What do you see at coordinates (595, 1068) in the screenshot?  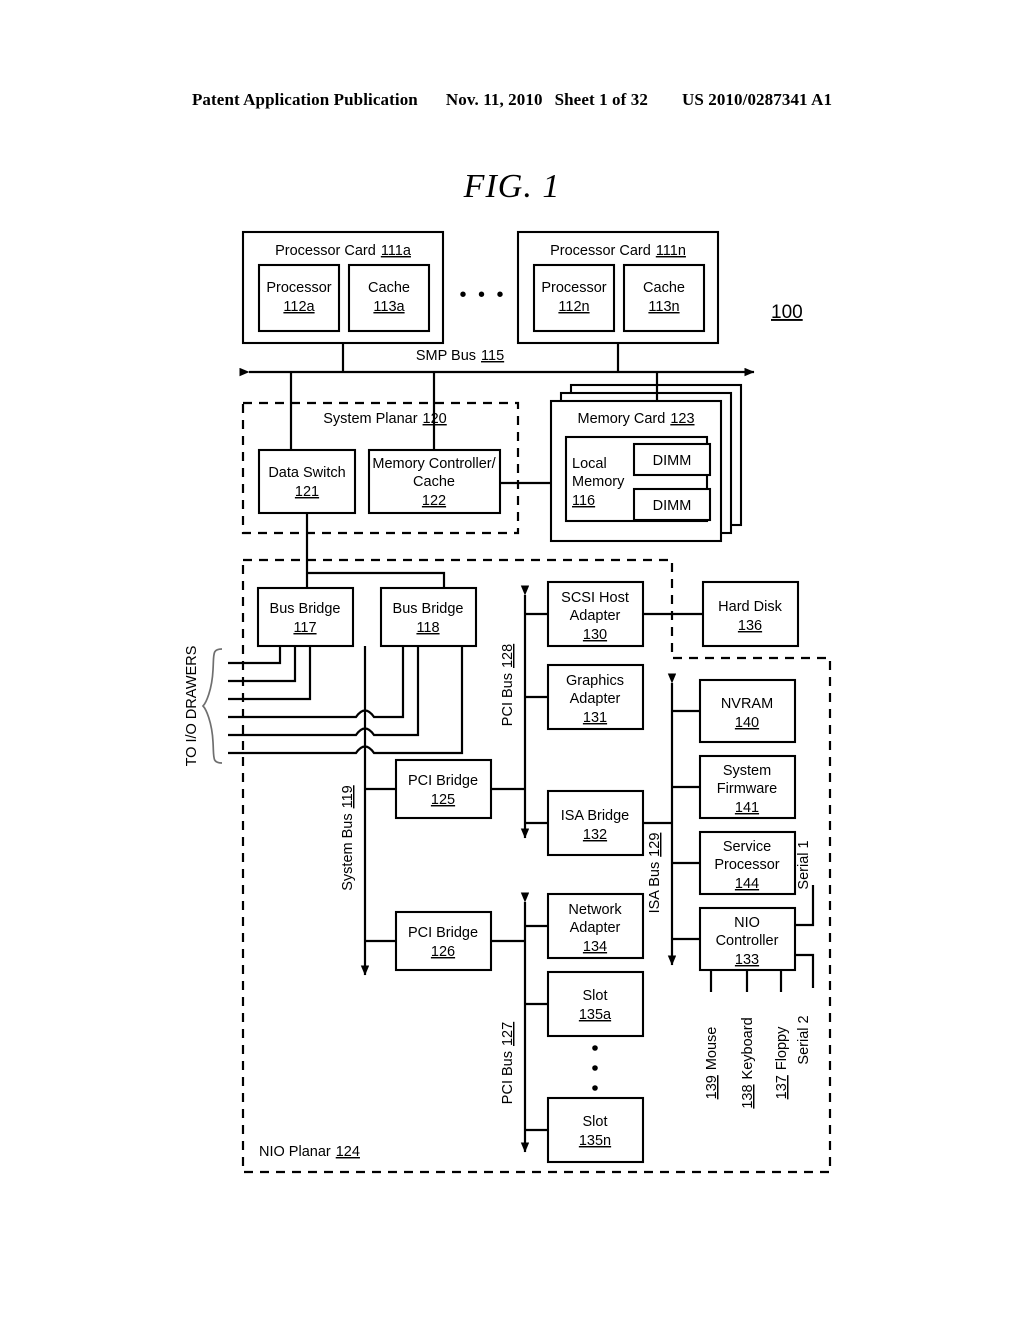 I see `slot-ellipsis` at bounding box center [595, 1068].